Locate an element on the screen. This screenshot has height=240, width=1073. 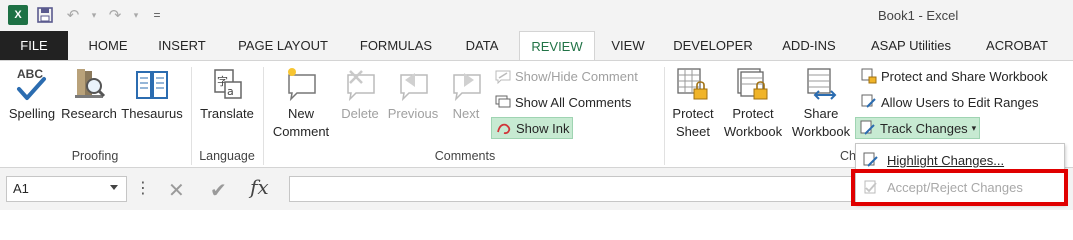
tab-data: DATA is located at coordinates (482, 45).